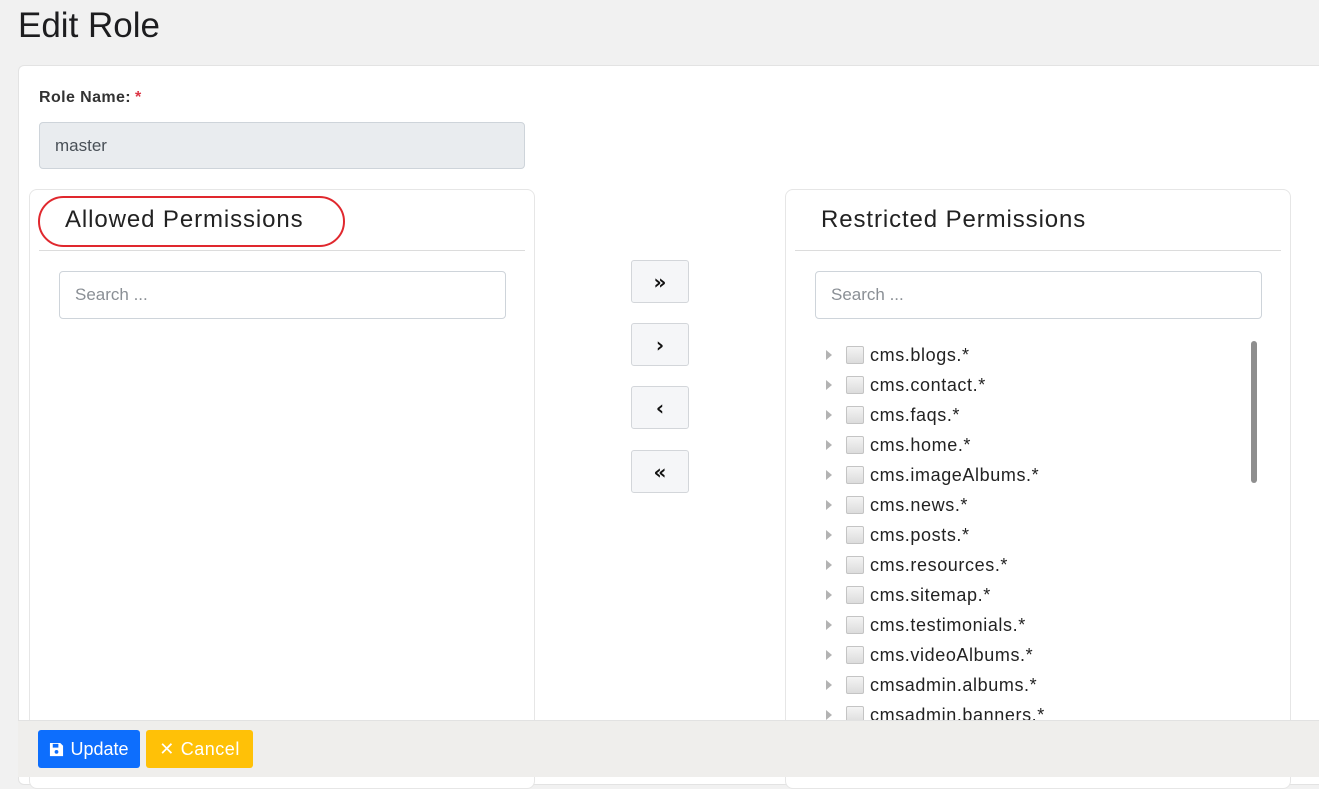 The image size is (1319, 789). What do you see at coordinates (282, 145) in the screenshot?
I see `role-name-input` at bounding box center [282, 145].